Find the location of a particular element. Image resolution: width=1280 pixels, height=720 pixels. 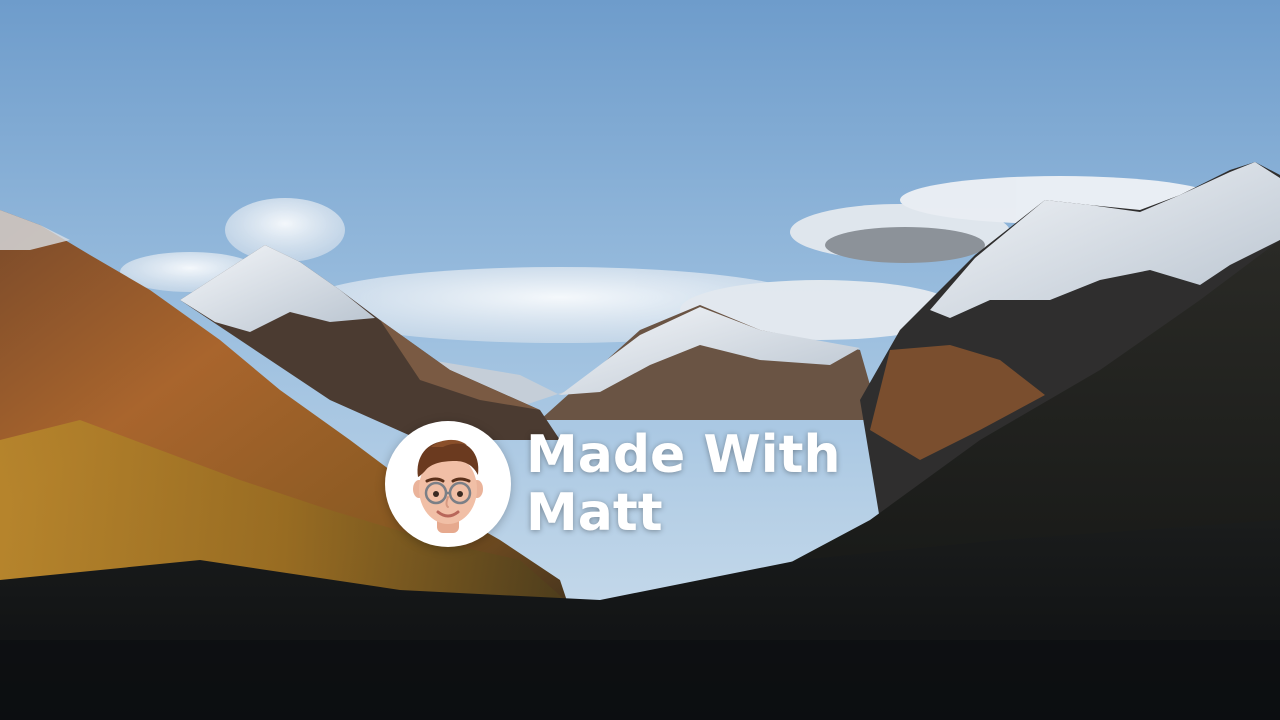

brand-title: Made With Matt is located at coordinates (683, 484).